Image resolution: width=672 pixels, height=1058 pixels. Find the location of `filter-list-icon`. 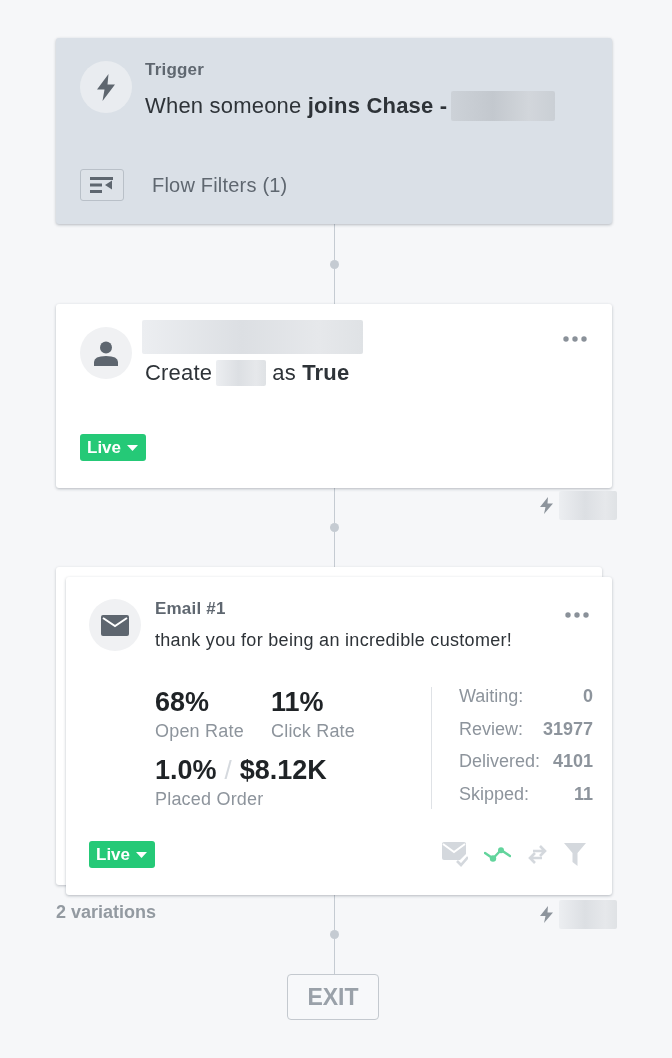

filter-list-icon is located at coordinates (102, 185).